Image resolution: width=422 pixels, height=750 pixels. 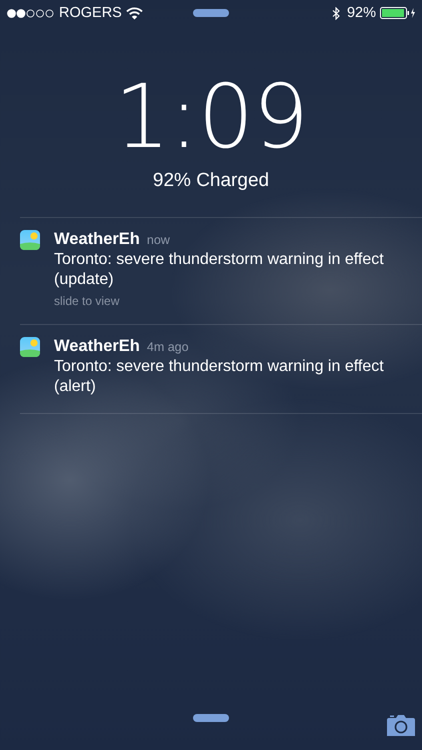 I want to click on charge-status: 92% Charged, so click(x=211, y=181).